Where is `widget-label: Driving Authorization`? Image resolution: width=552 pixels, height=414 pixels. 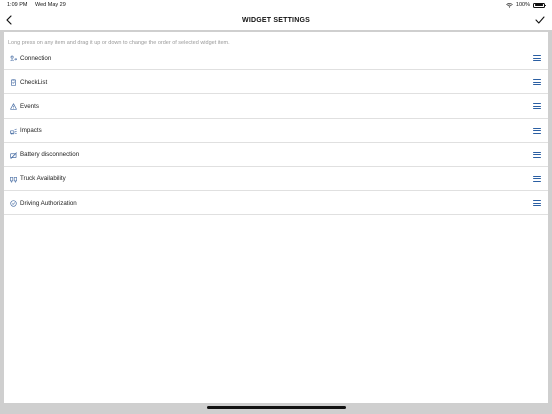 widget-label: Driving Authorization is located at coordinates (48, 203).